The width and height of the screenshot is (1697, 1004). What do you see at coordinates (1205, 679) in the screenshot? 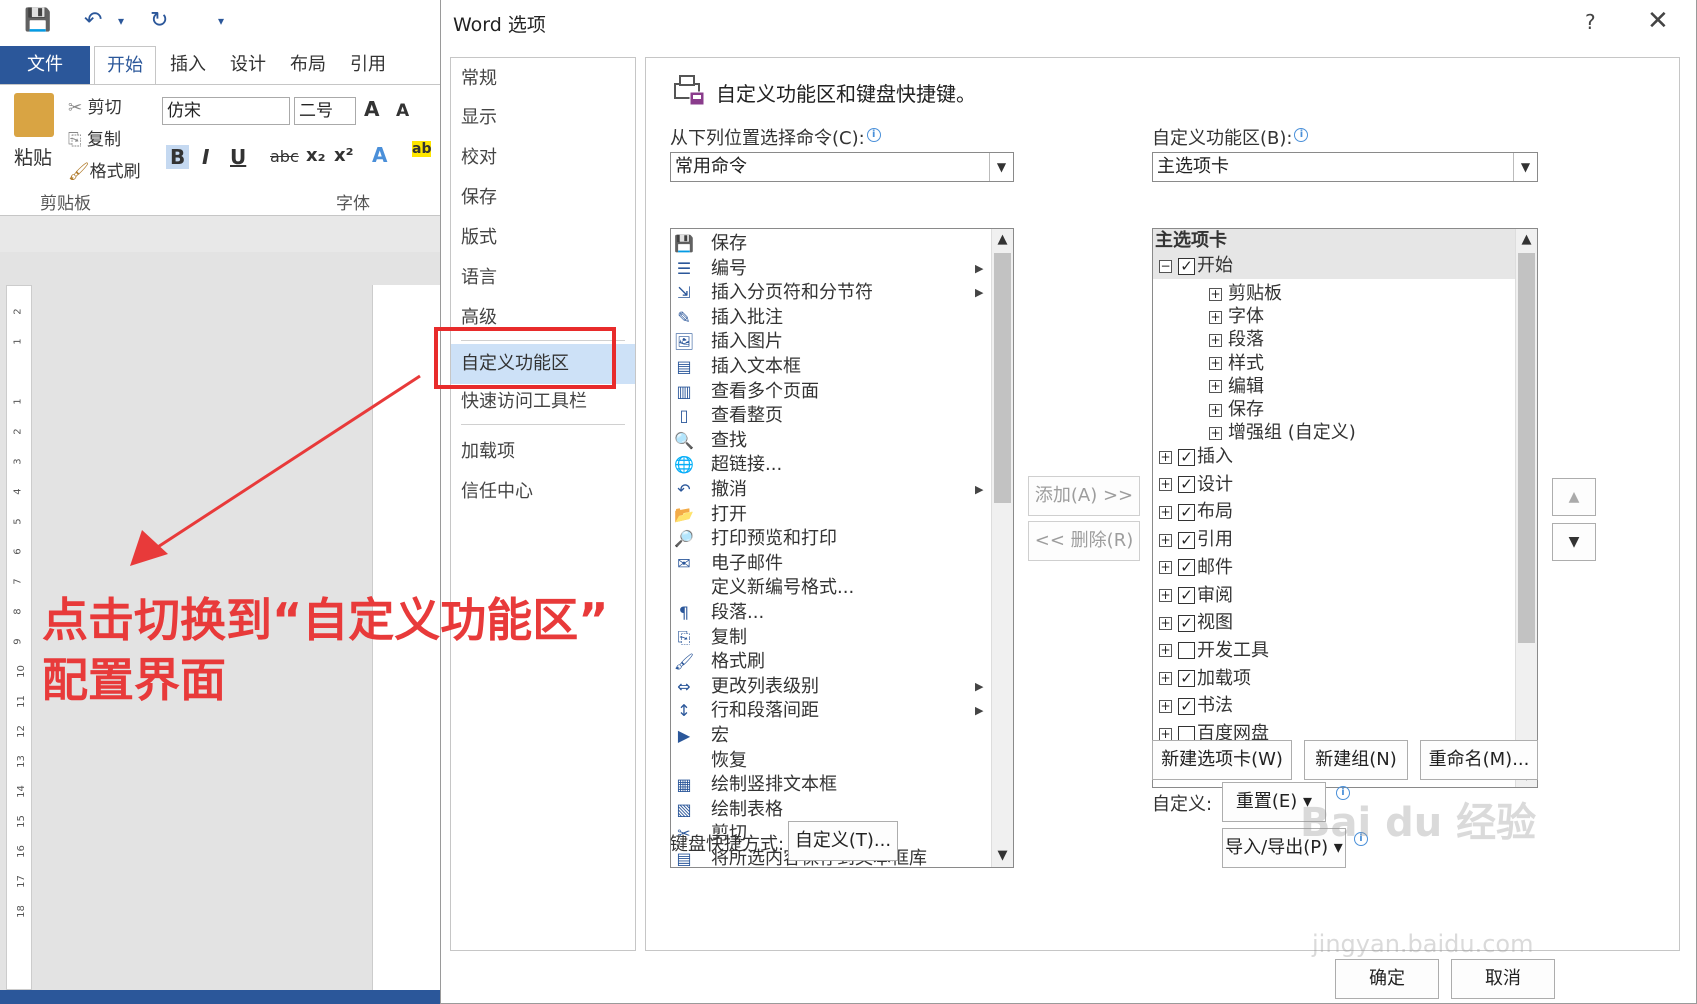
I see `tree-tab-item: + ✓ 加载项` at bounding box center [1205, 679].